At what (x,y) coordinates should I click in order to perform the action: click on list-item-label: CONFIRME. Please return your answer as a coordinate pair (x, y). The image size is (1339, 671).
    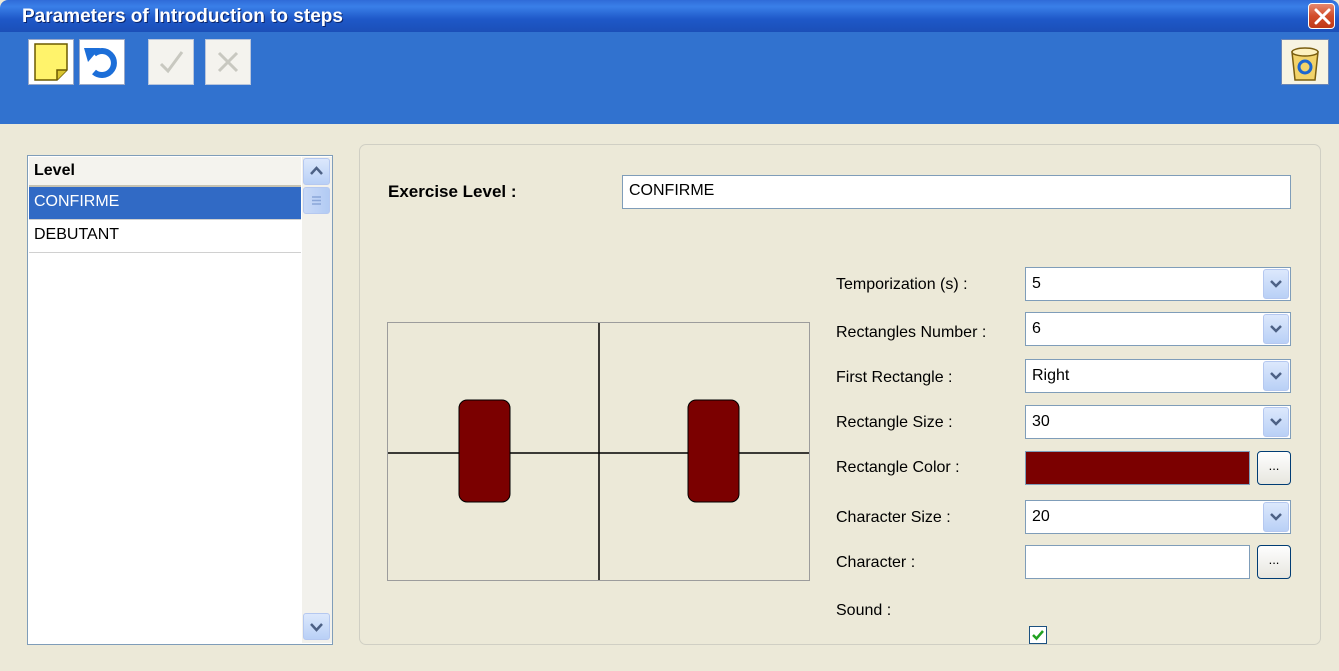
    Looking at the image, I should click on (77, 201).